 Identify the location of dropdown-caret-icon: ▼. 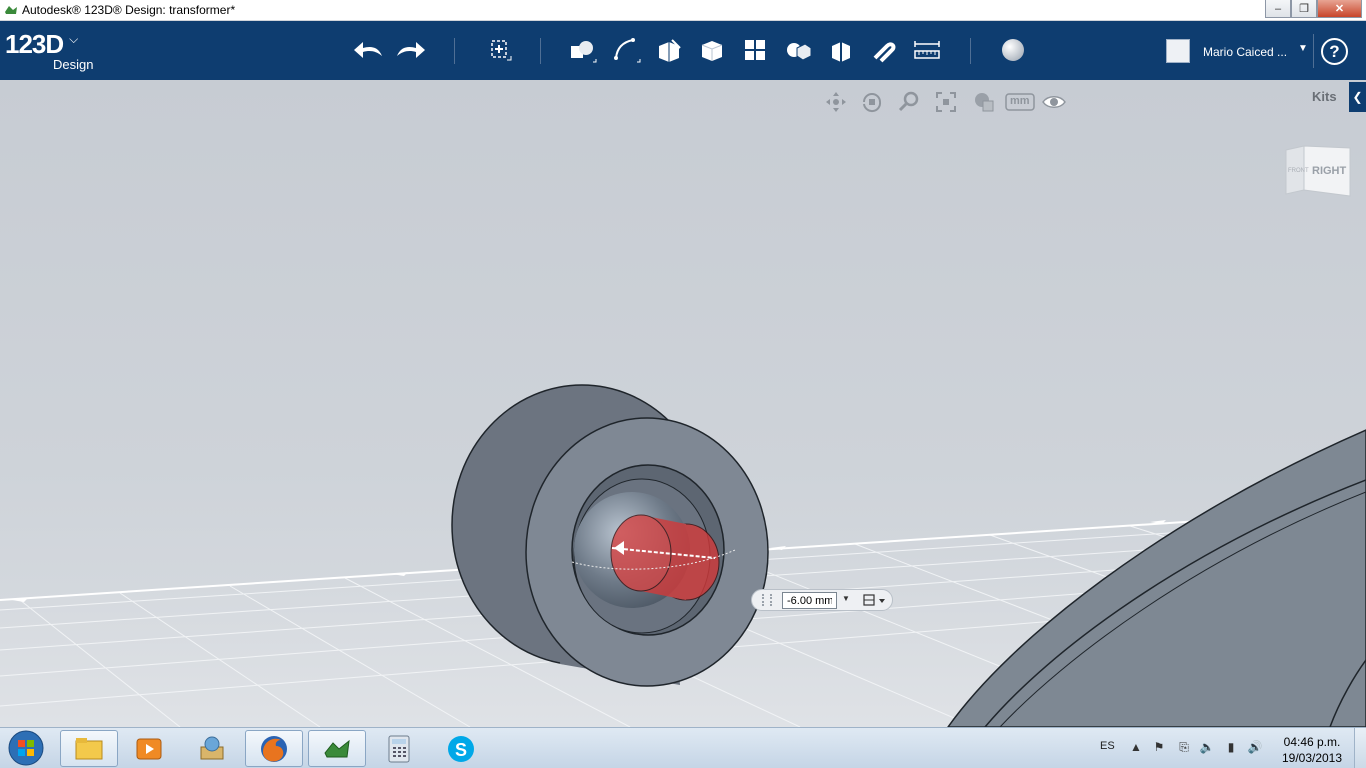
(846, 598).